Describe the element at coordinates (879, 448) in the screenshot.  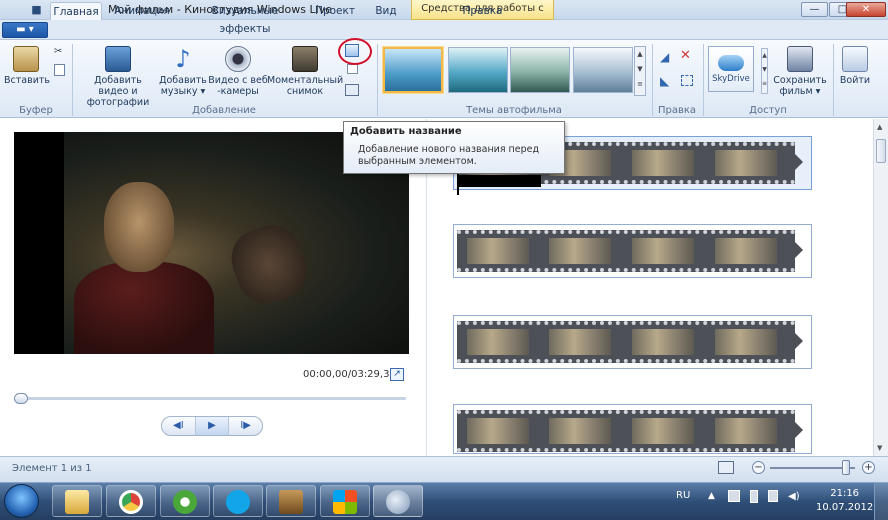
I see `scroll-down-icon: ▼` at that location.